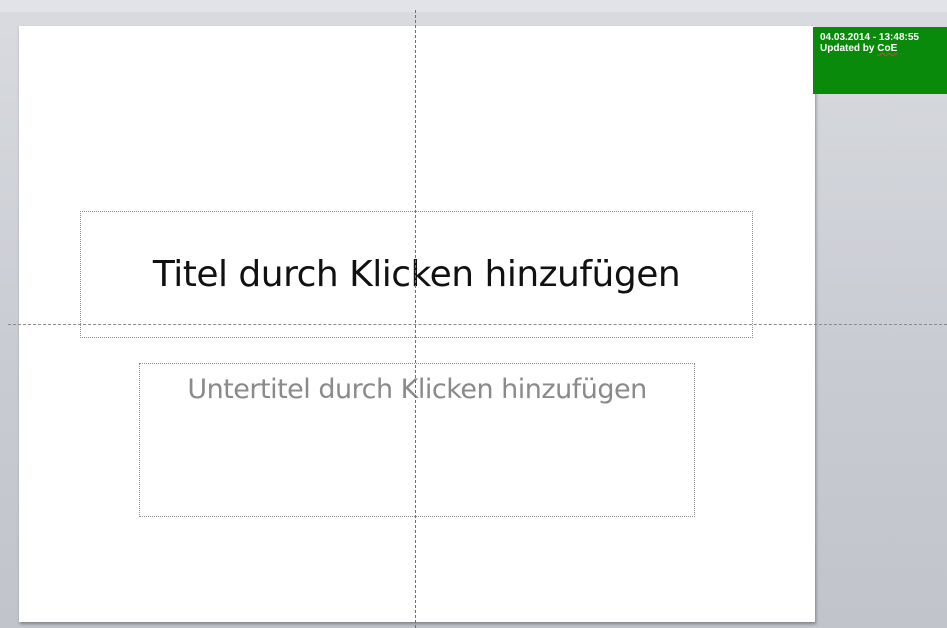 The width and height of the screenshot is (947, 628). I want to click on status-updated-by: CoE, so click(887, 48).